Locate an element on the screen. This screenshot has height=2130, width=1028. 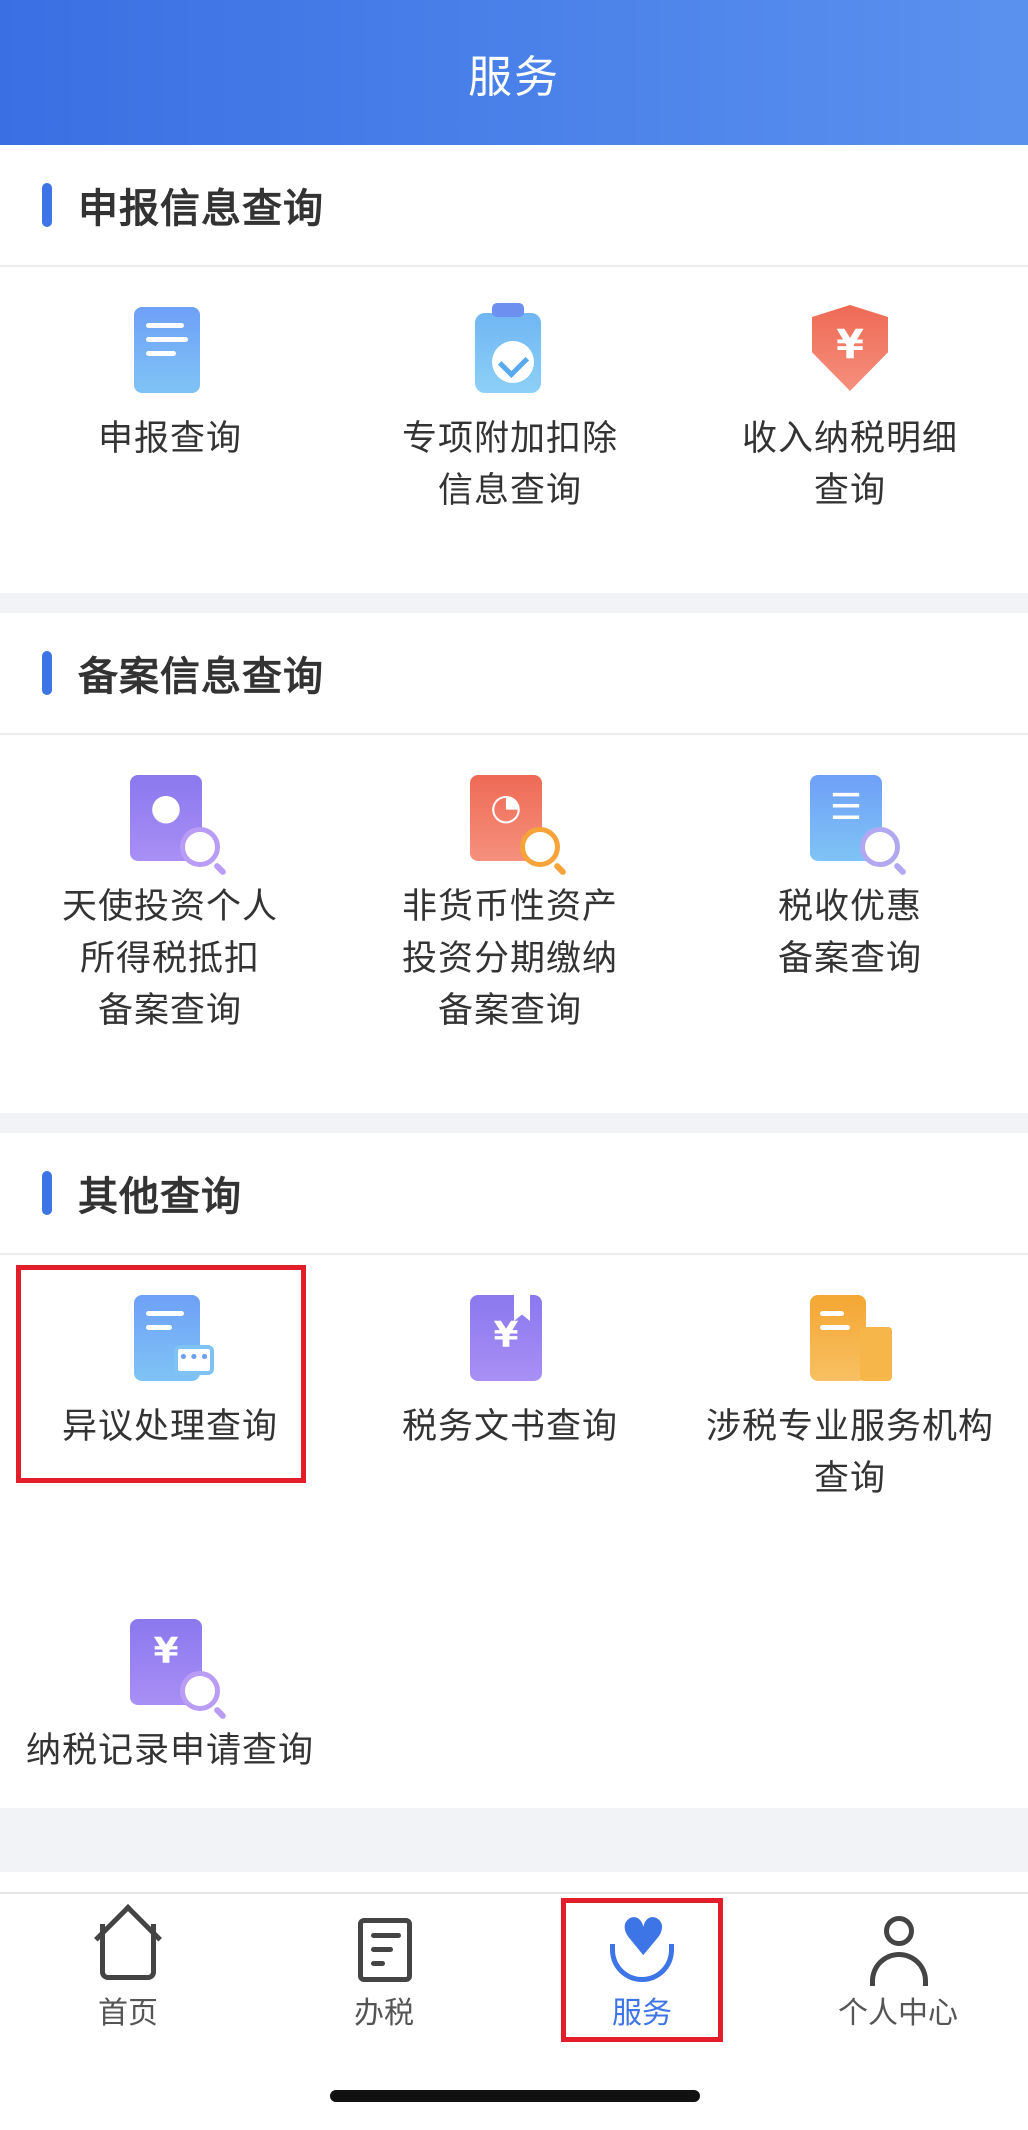
tab-home: 首页 is located at coordinates (128, 1968).